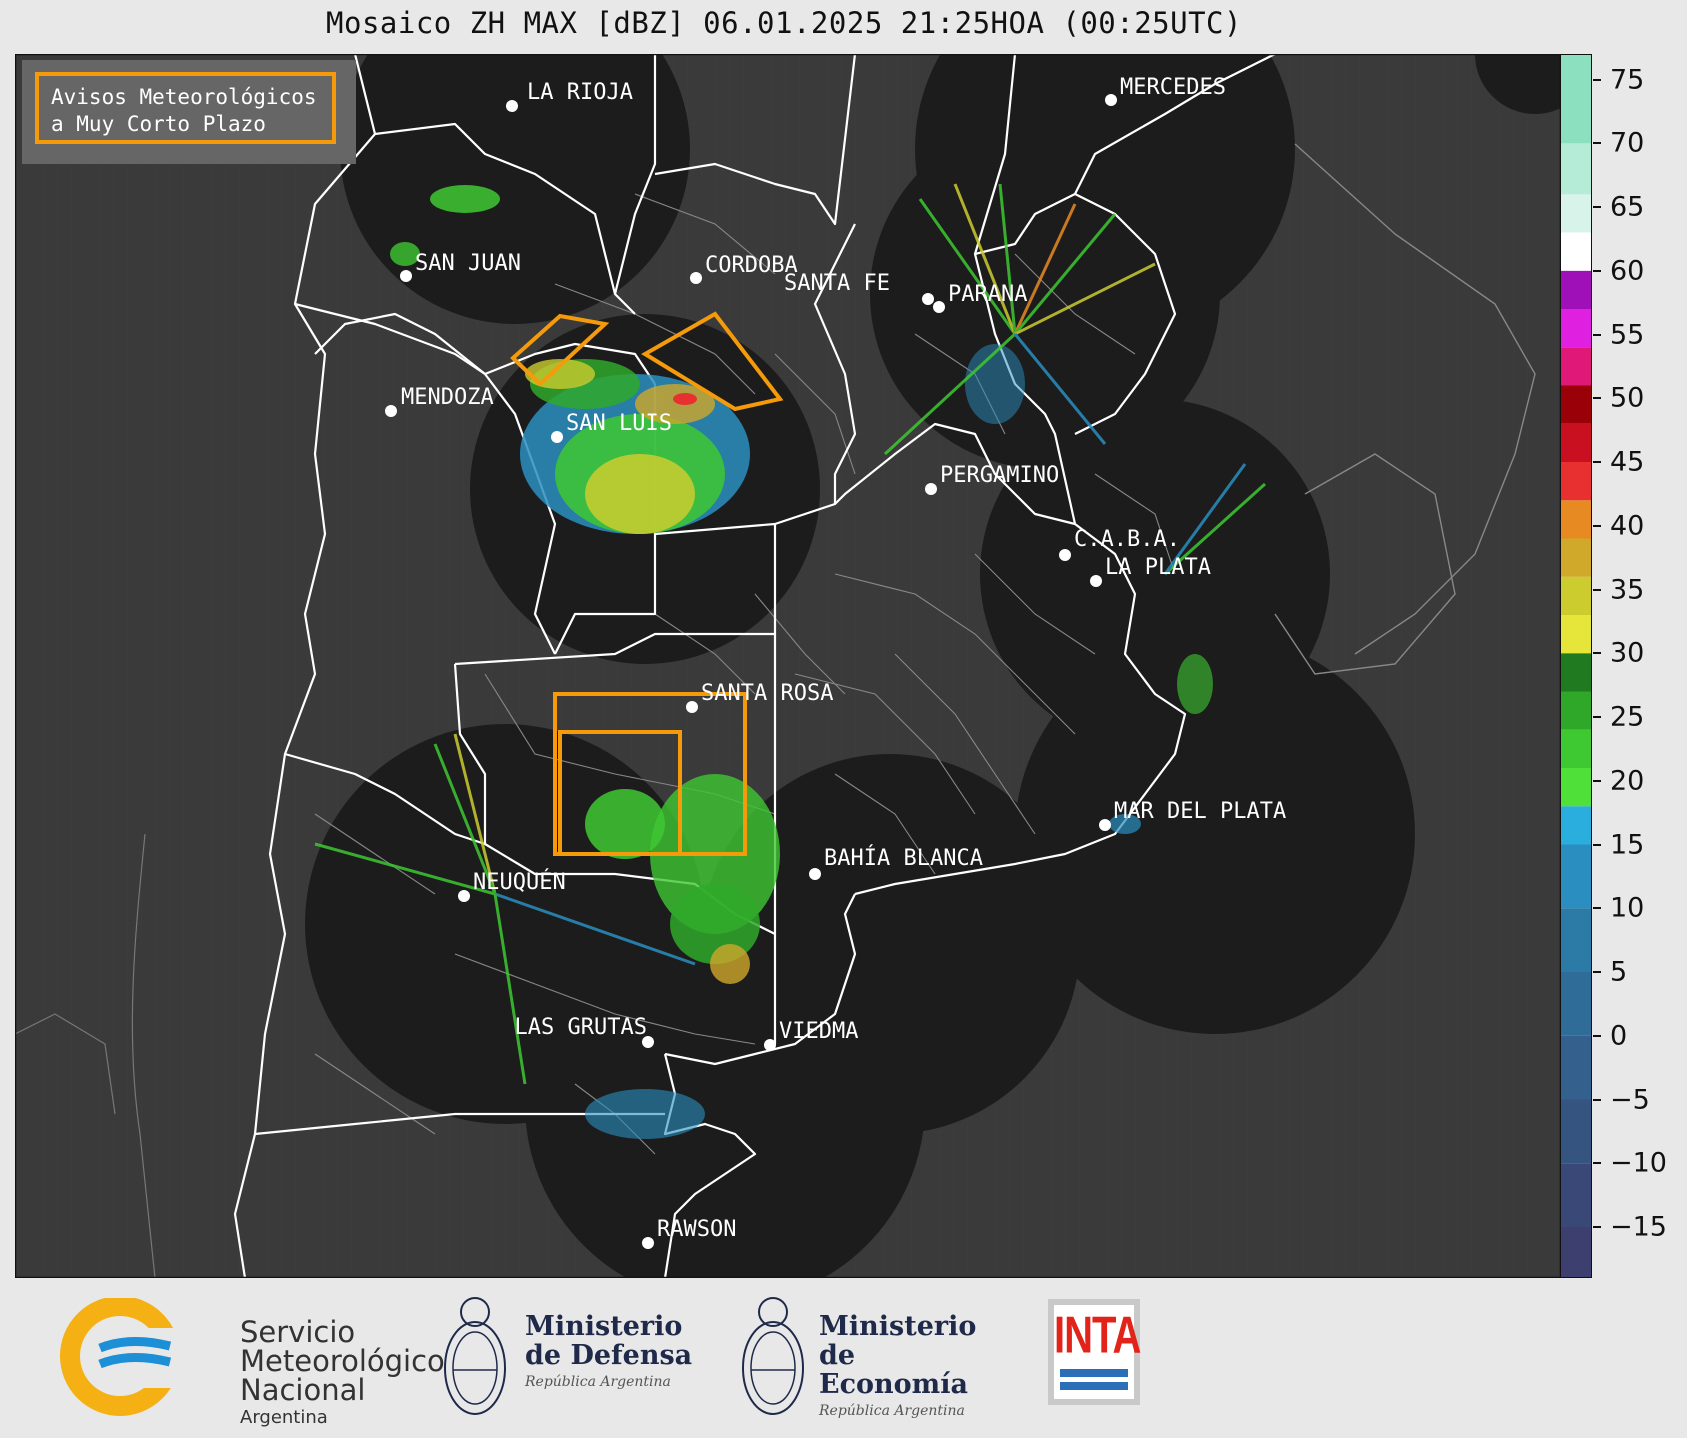 This screenshot has height=1438, width=1687. I want to click on city-label: LA PLATA, so click(1158, 567).